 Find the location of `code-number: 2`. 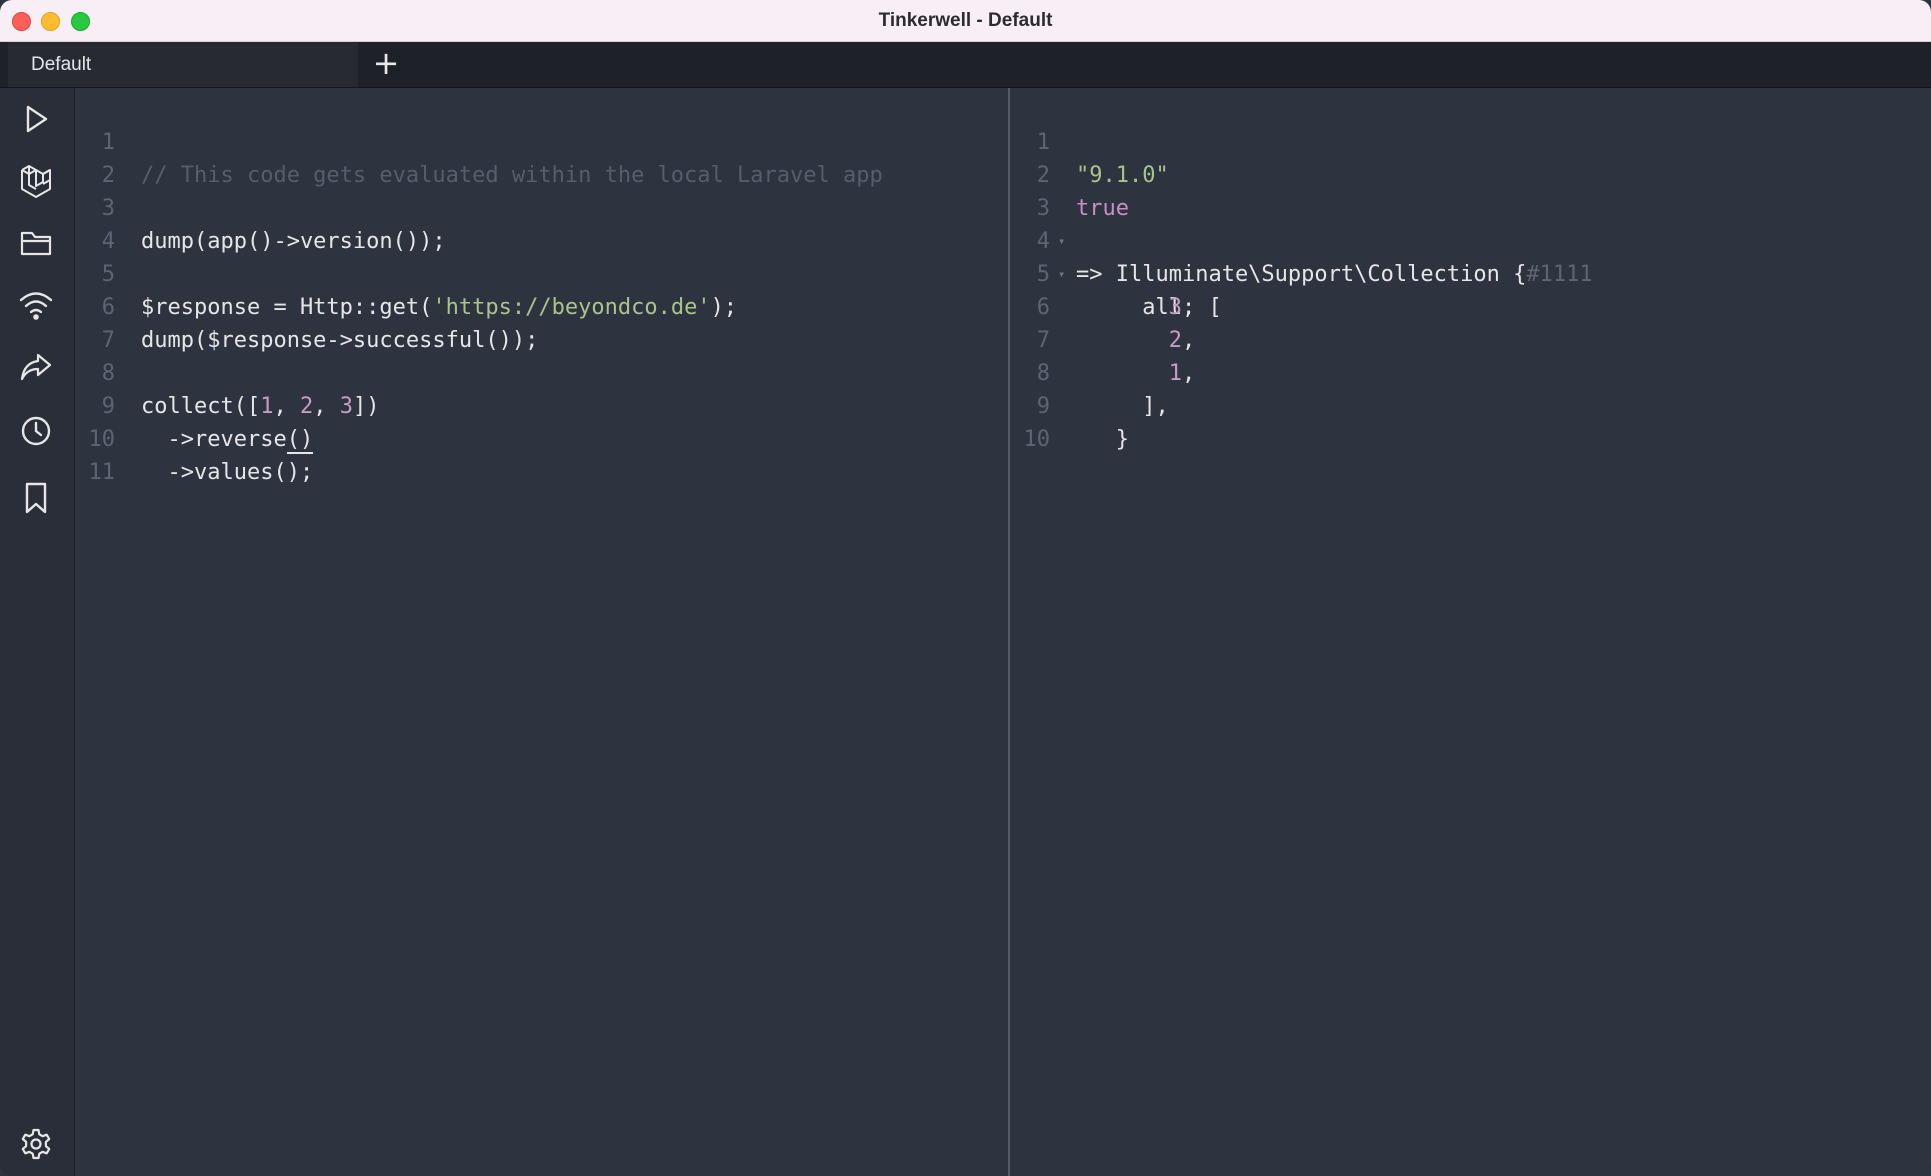

code-number: 2 is located at coordinates (306, 406).